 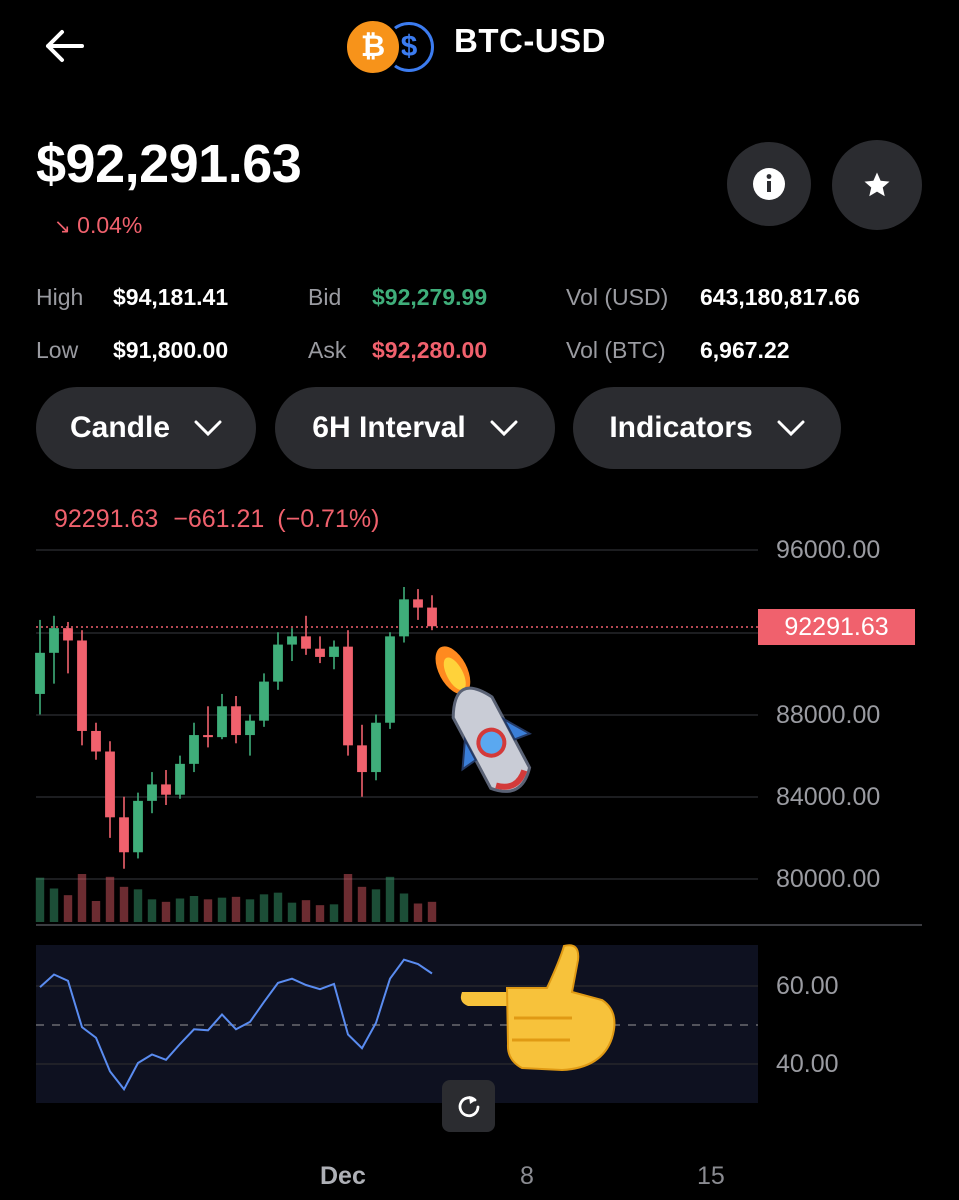 What do you see at coordinates (538, 1008) in the screenshot?
I see `pointing-hand-emoji` at bounding box center [538, 1008].